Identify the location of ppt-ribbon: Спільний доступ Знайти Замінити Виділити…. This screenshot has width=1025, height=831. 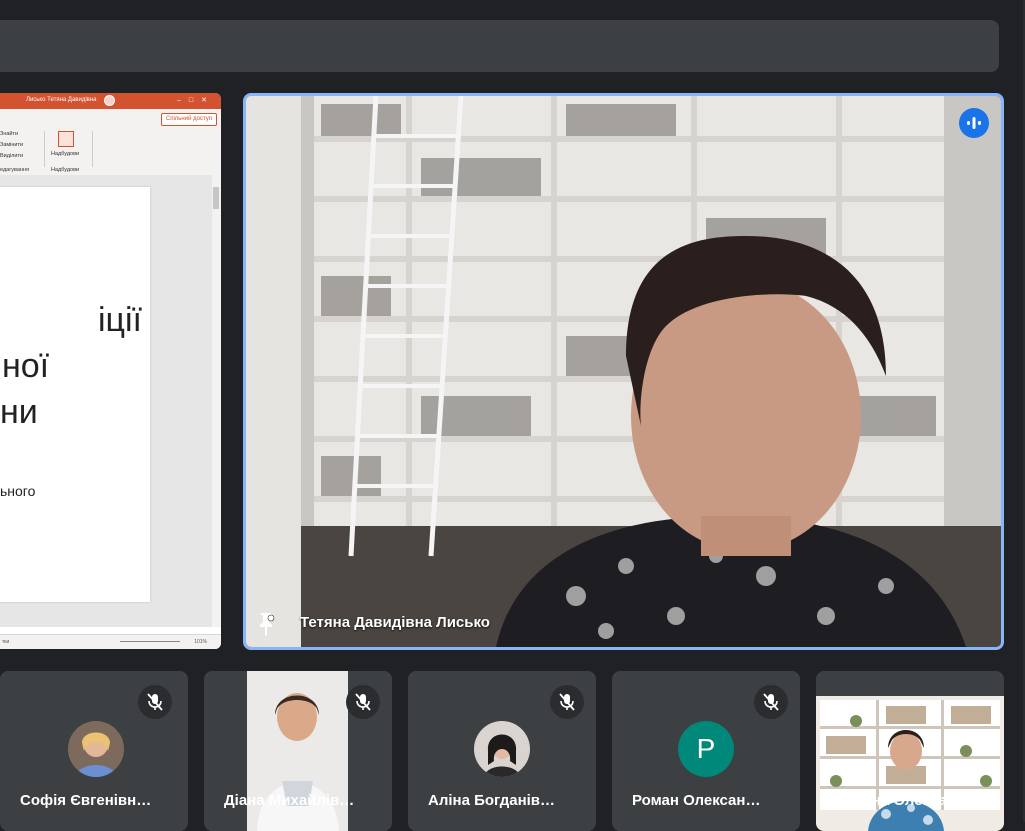
(110, 142).